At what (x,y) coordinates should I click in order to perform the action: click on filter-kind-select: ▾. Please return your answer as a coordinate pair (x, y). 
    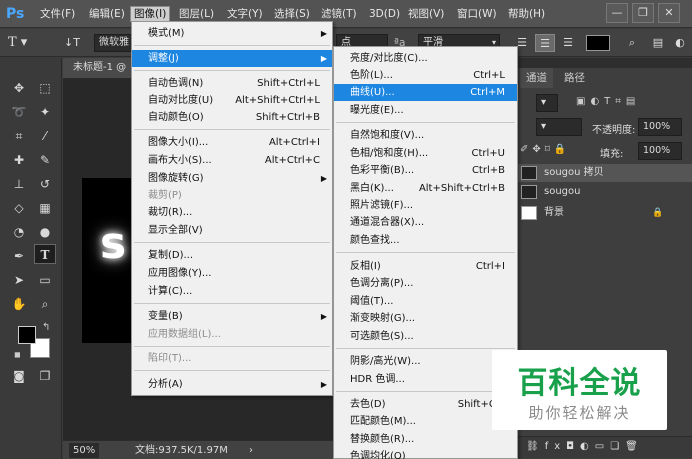
    Looking at the image, I should click on (547, 103).